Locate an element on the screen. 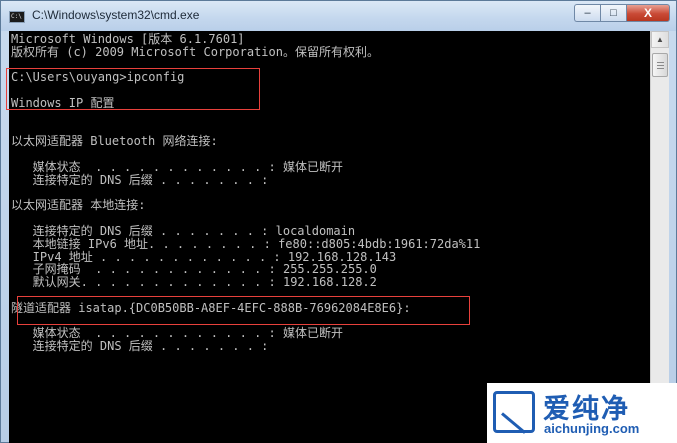 This screenshot has height=443, width=677. title-bar: C:\ C:\Windows\system32\cmd.exe – □ X is located at coordinates (338, 16).